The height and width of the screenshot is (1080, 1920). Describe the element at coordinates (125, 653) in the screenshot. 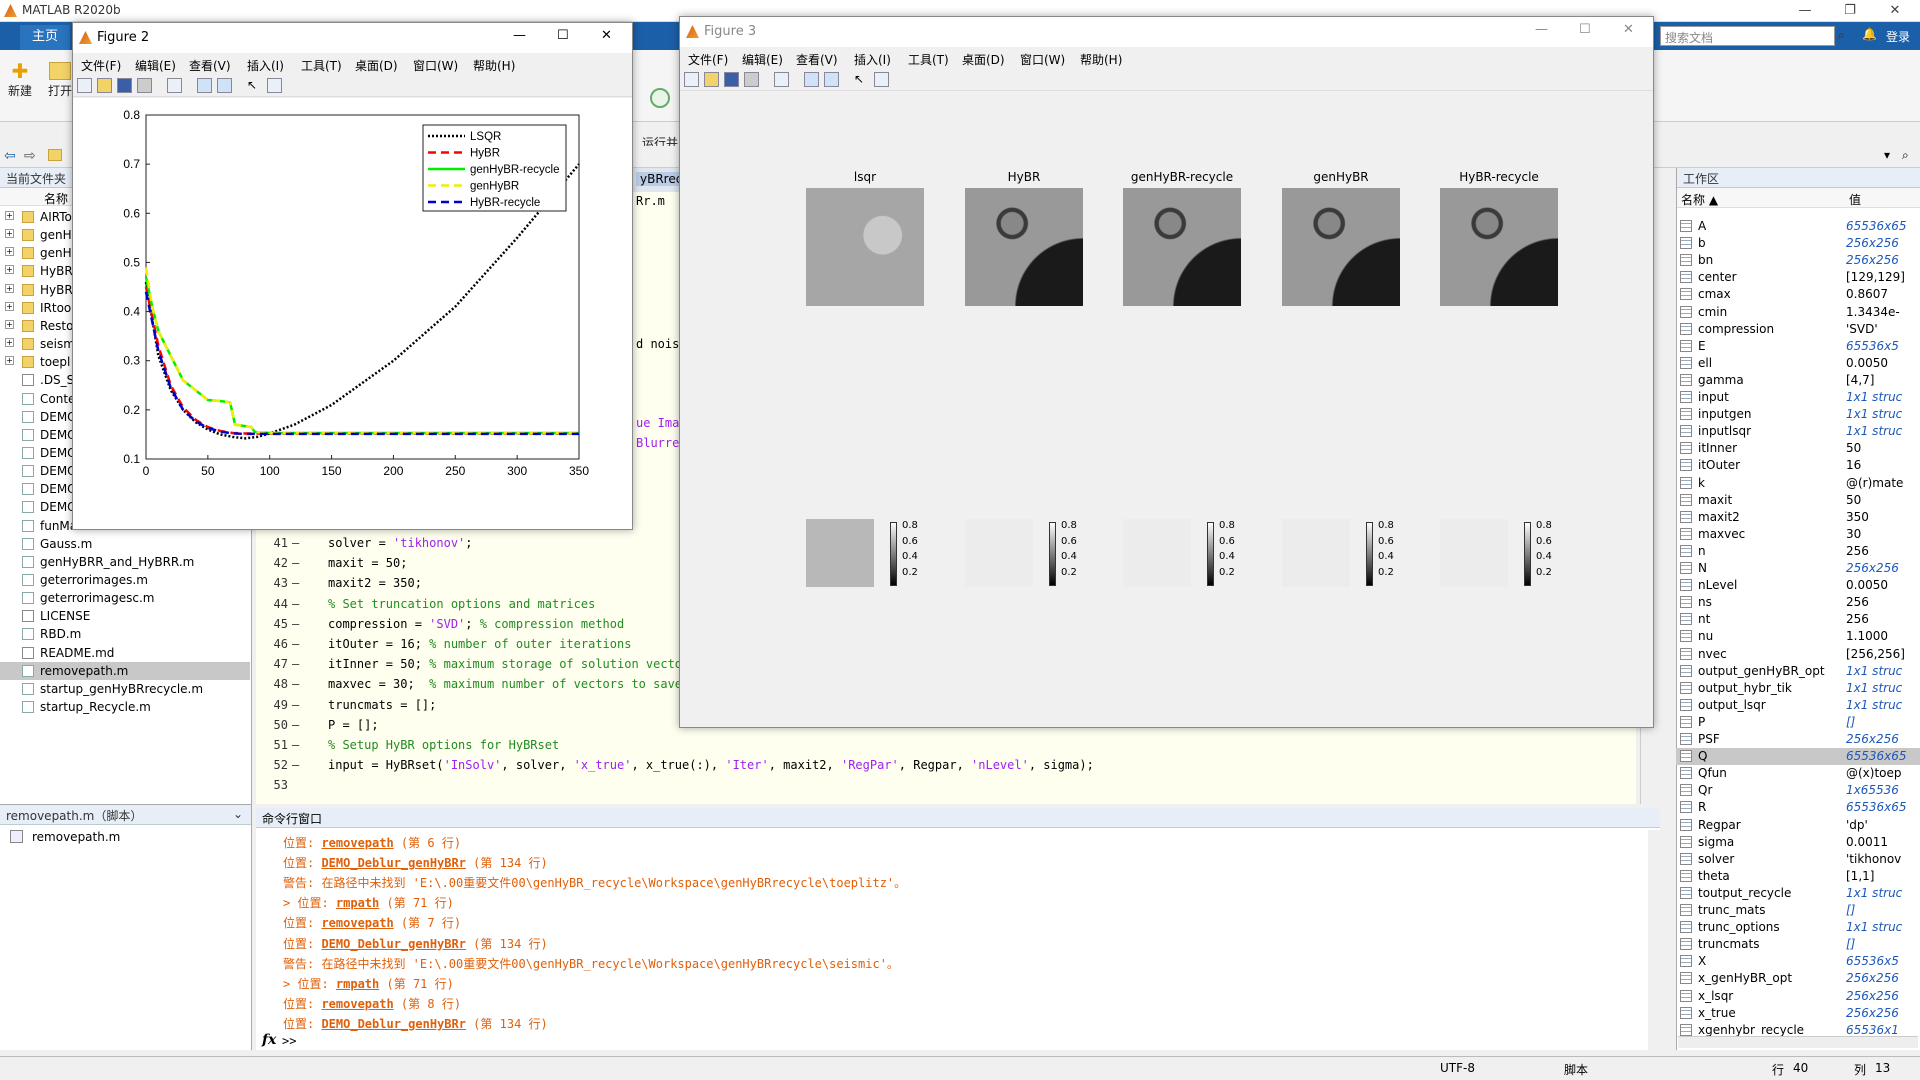

I see `file-list-item: README.md` at that location.